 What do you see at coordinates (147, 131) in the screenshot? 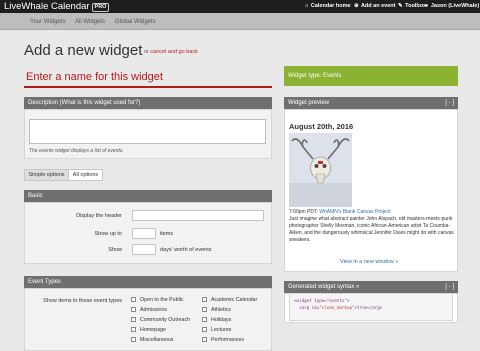
I see `description-textarea` at bounding box center [147, 131].